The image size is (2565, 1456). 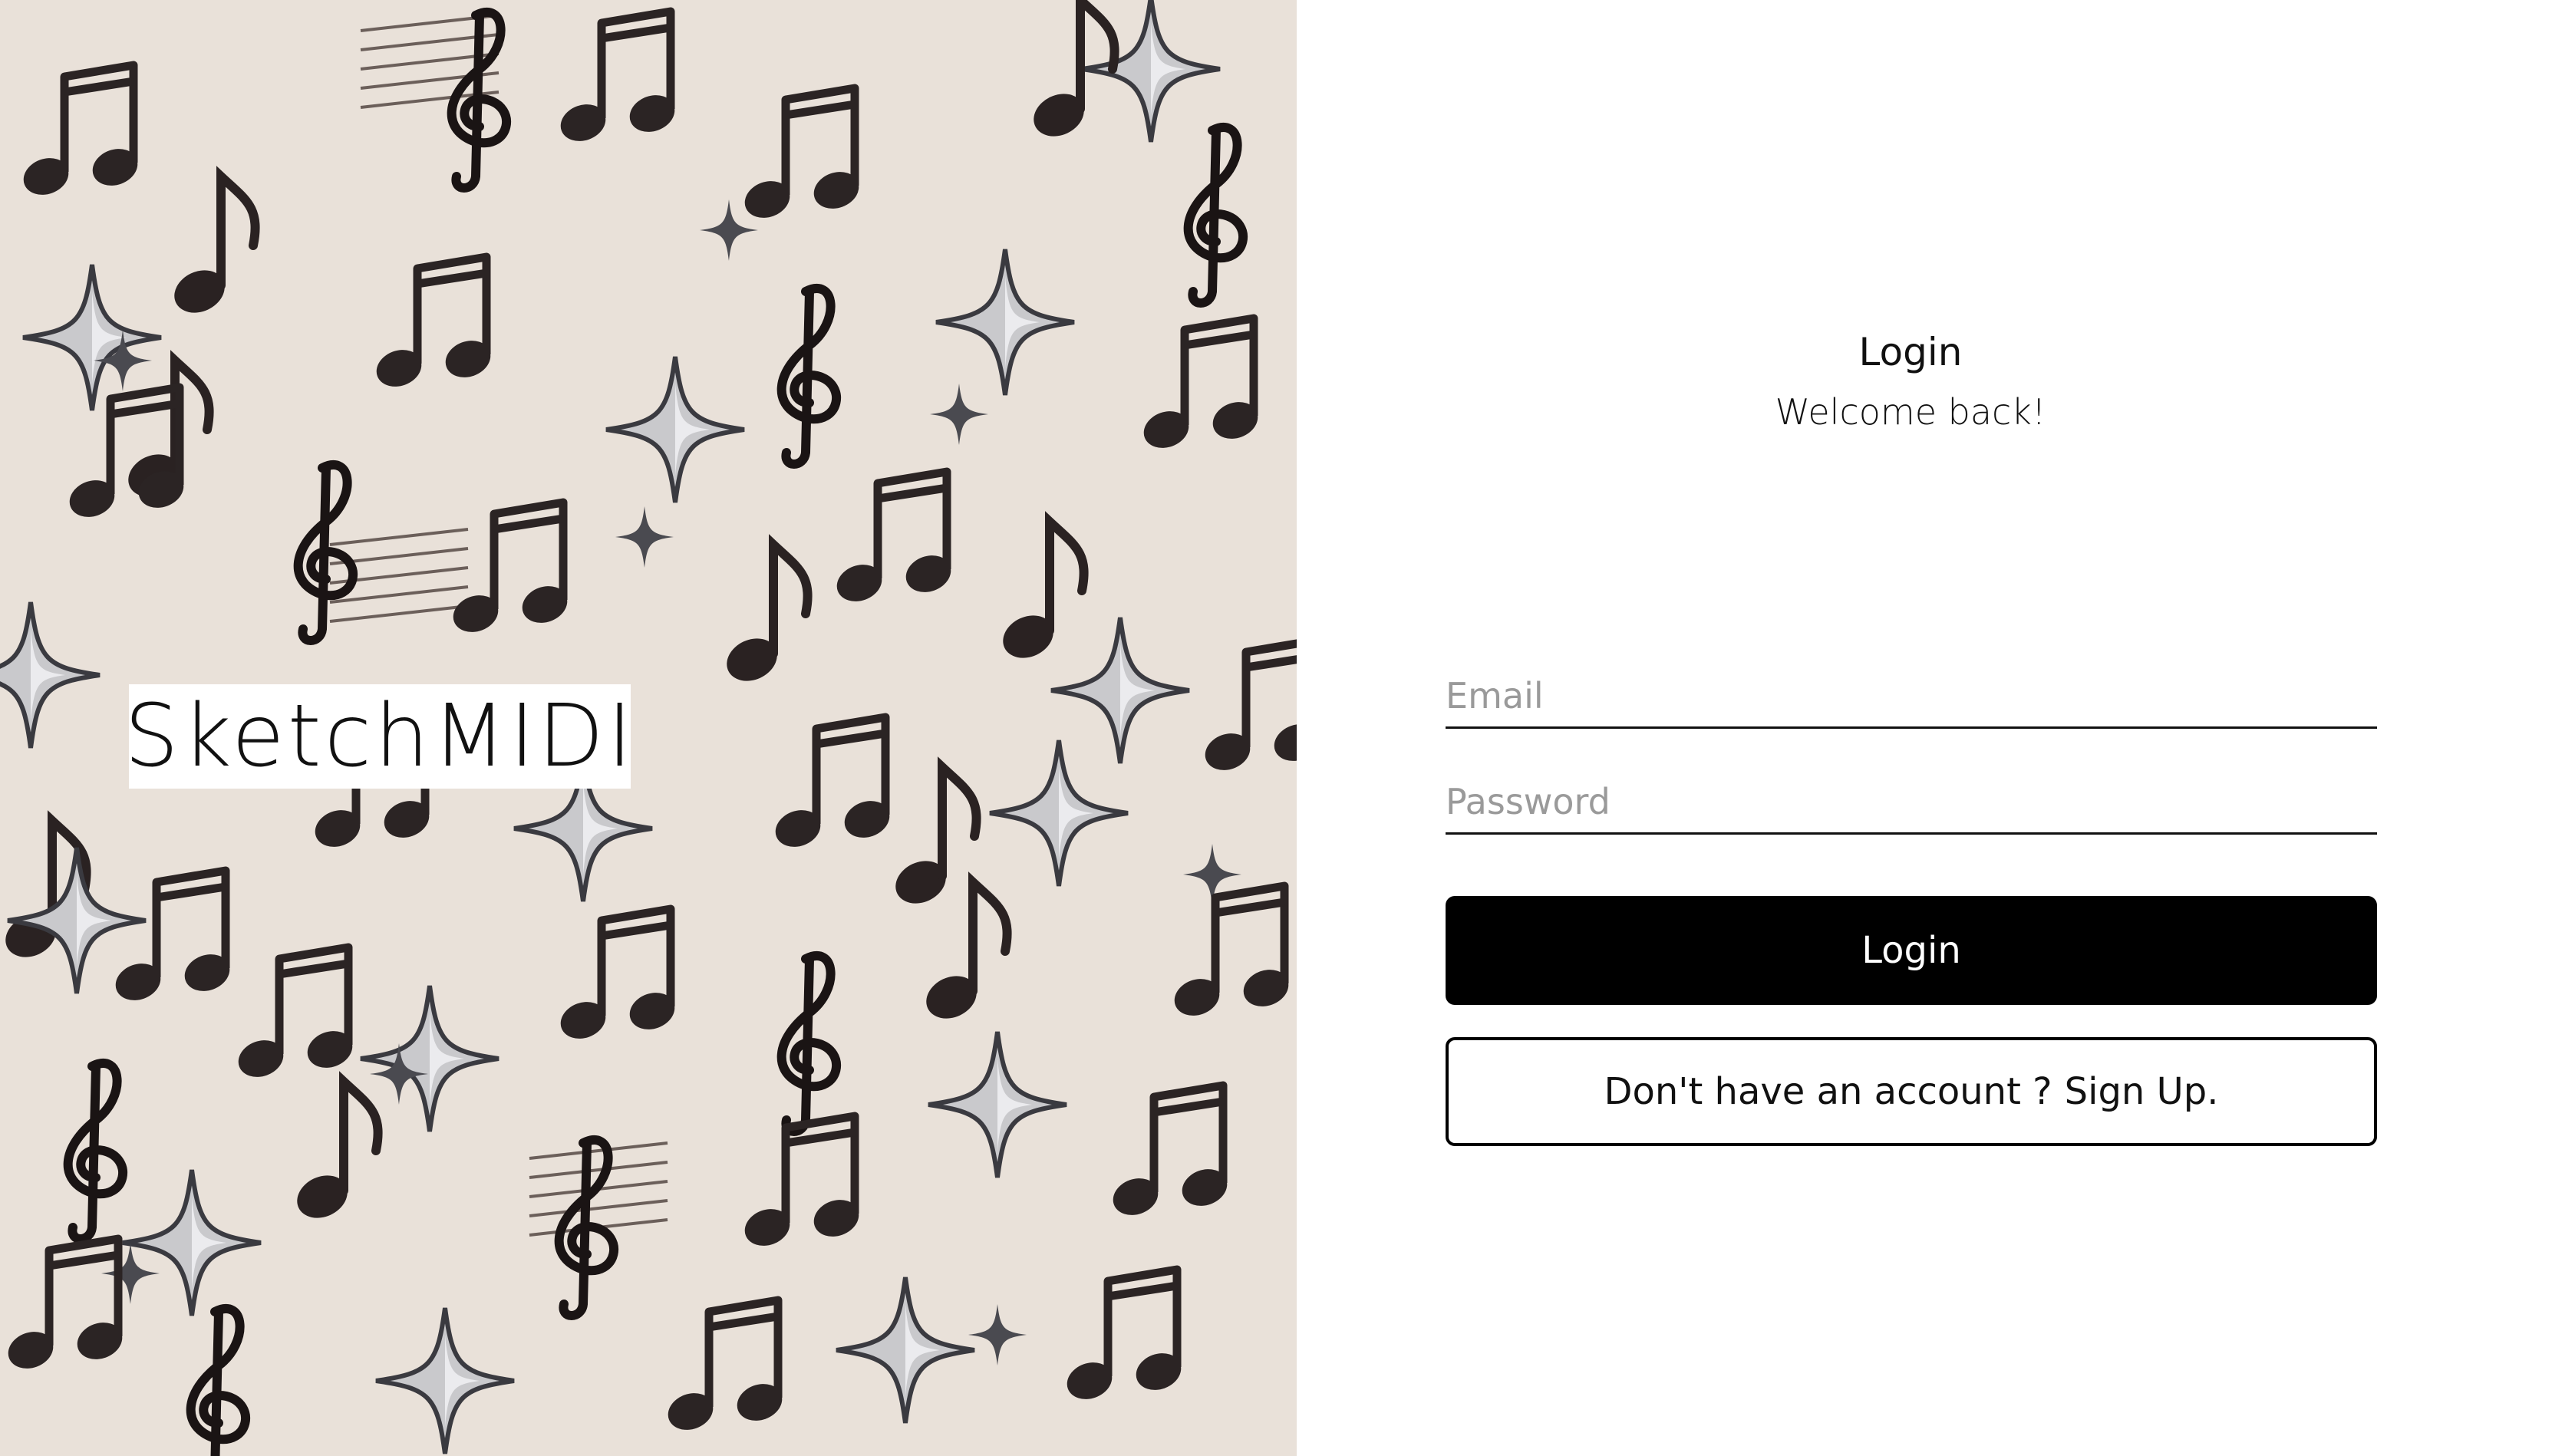 I want to click on login-button-label: Login, so click(x=1911, y=950).